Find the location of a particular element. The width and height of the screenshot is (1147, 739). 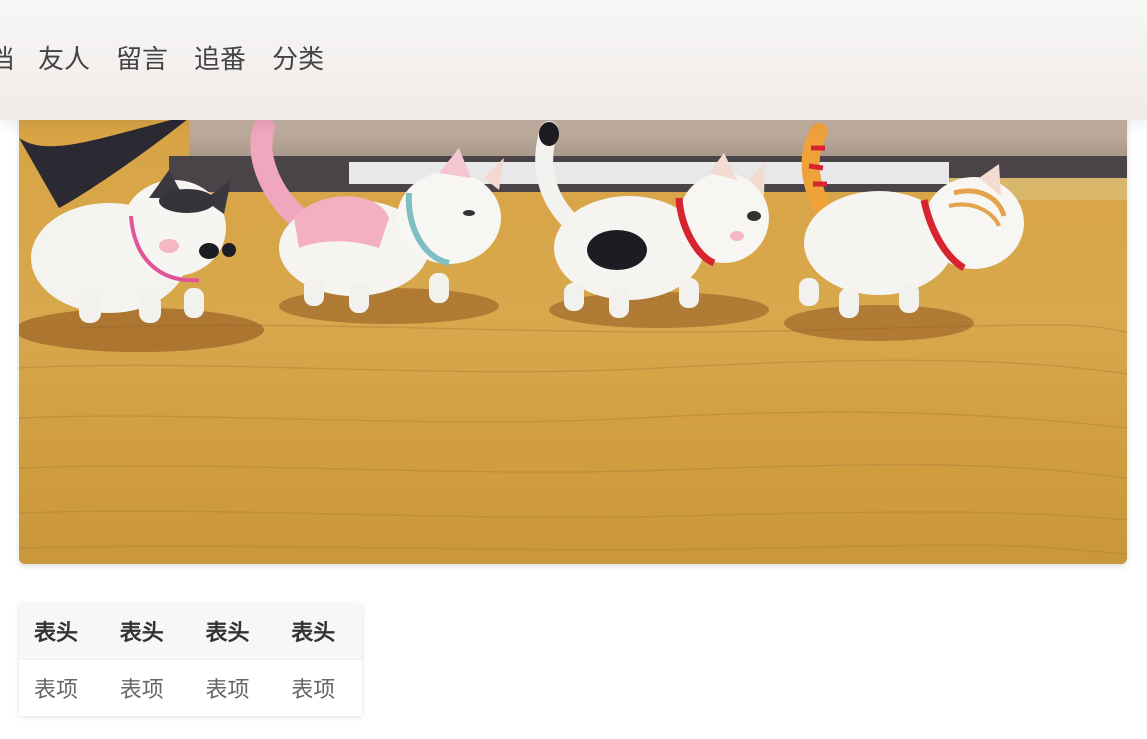

sample-table: 表头 表头 表头 表头 表项 表项 表项 表项 is located at coordinates (190, 659).